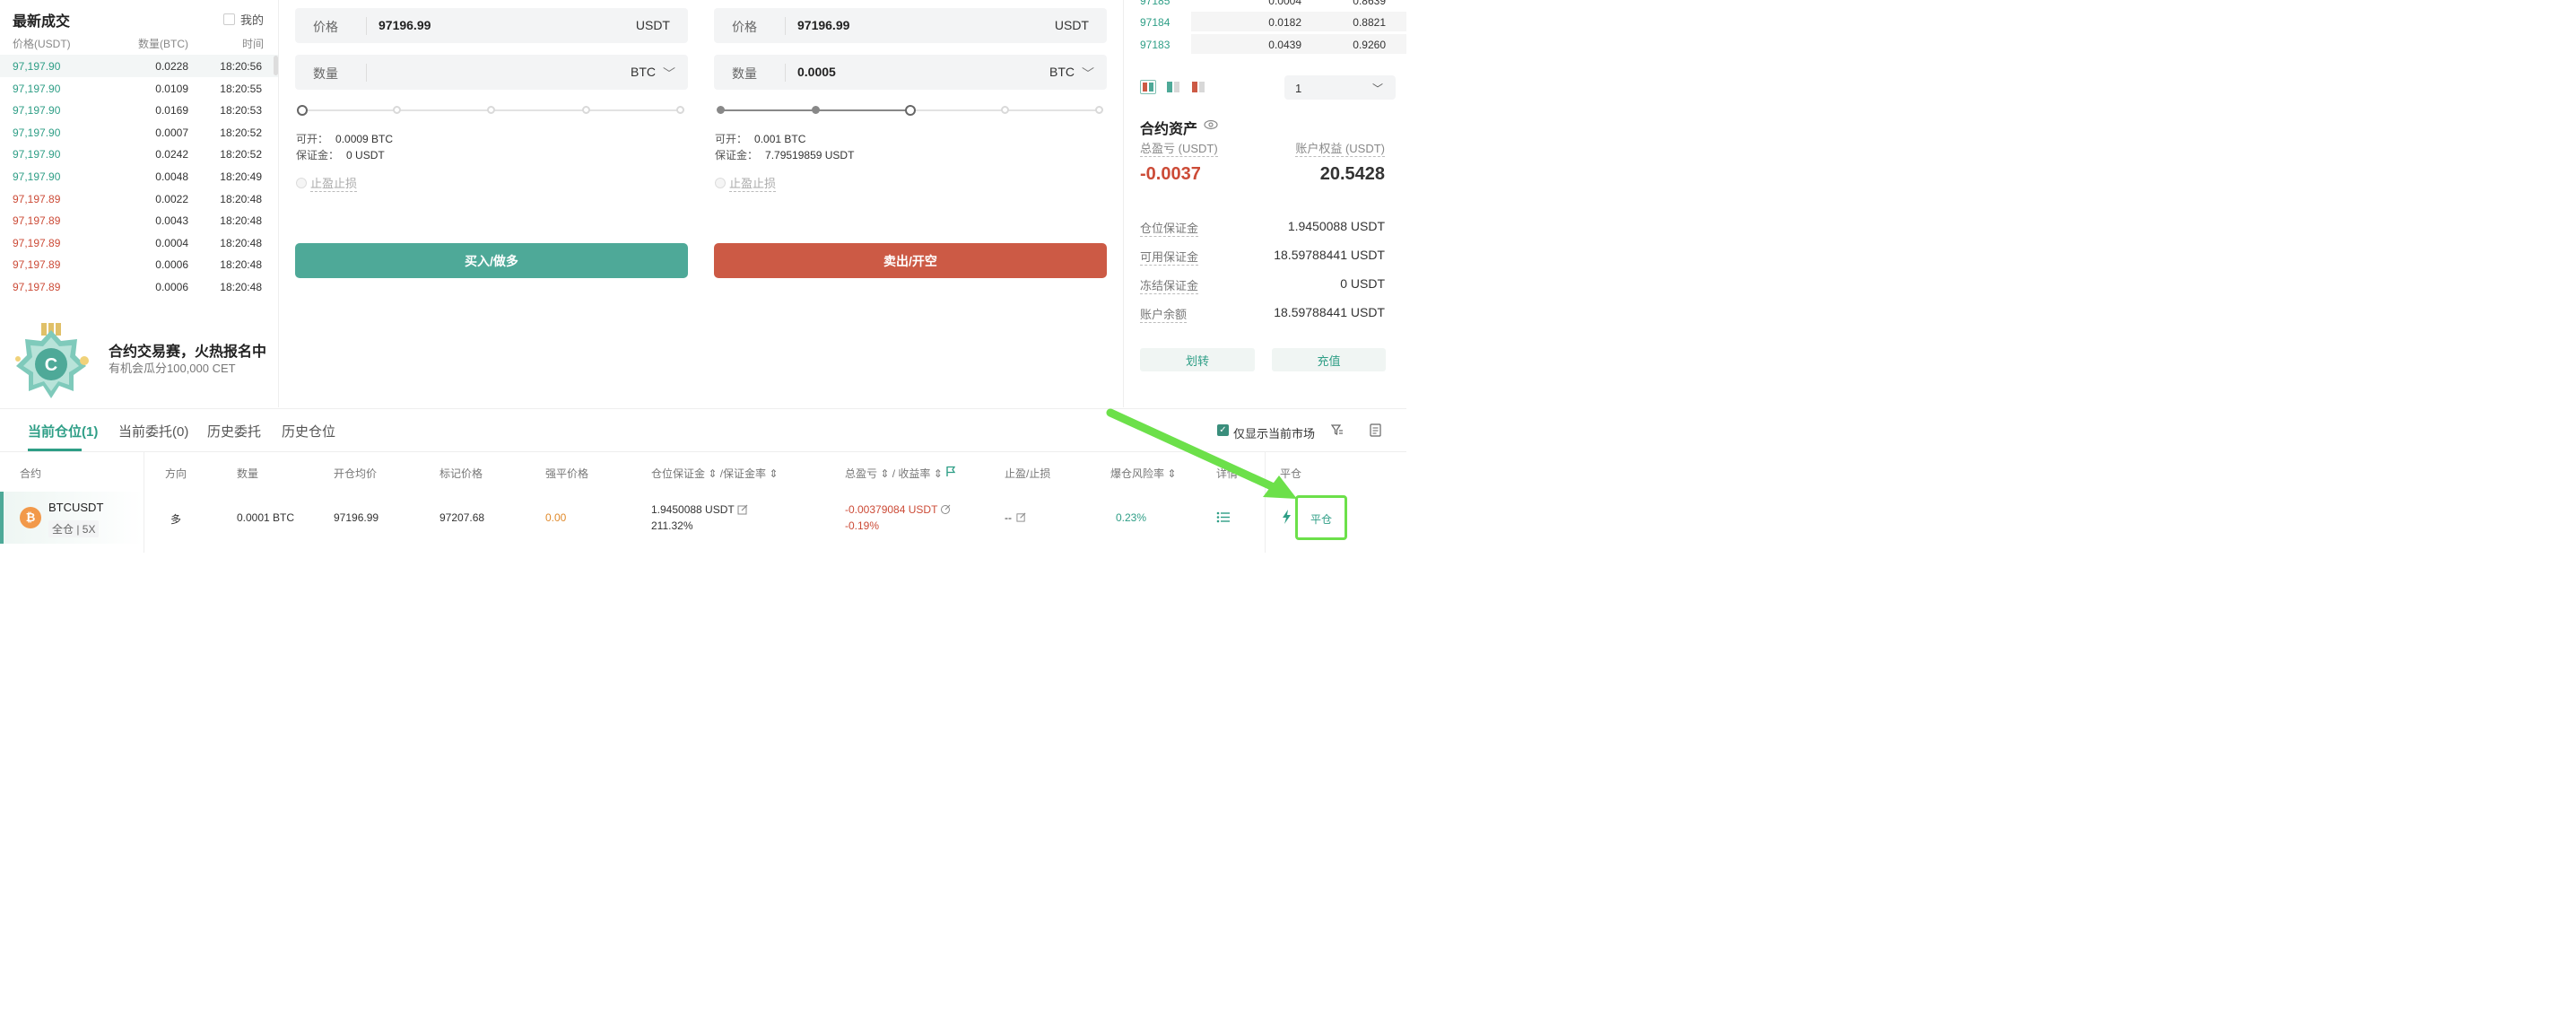  What do you see at coordinates (910, 72) in the screenshot?
I see `sell-qty-field: 数量 0.0005 BTC ﹀` at bounding box center [910, 72].